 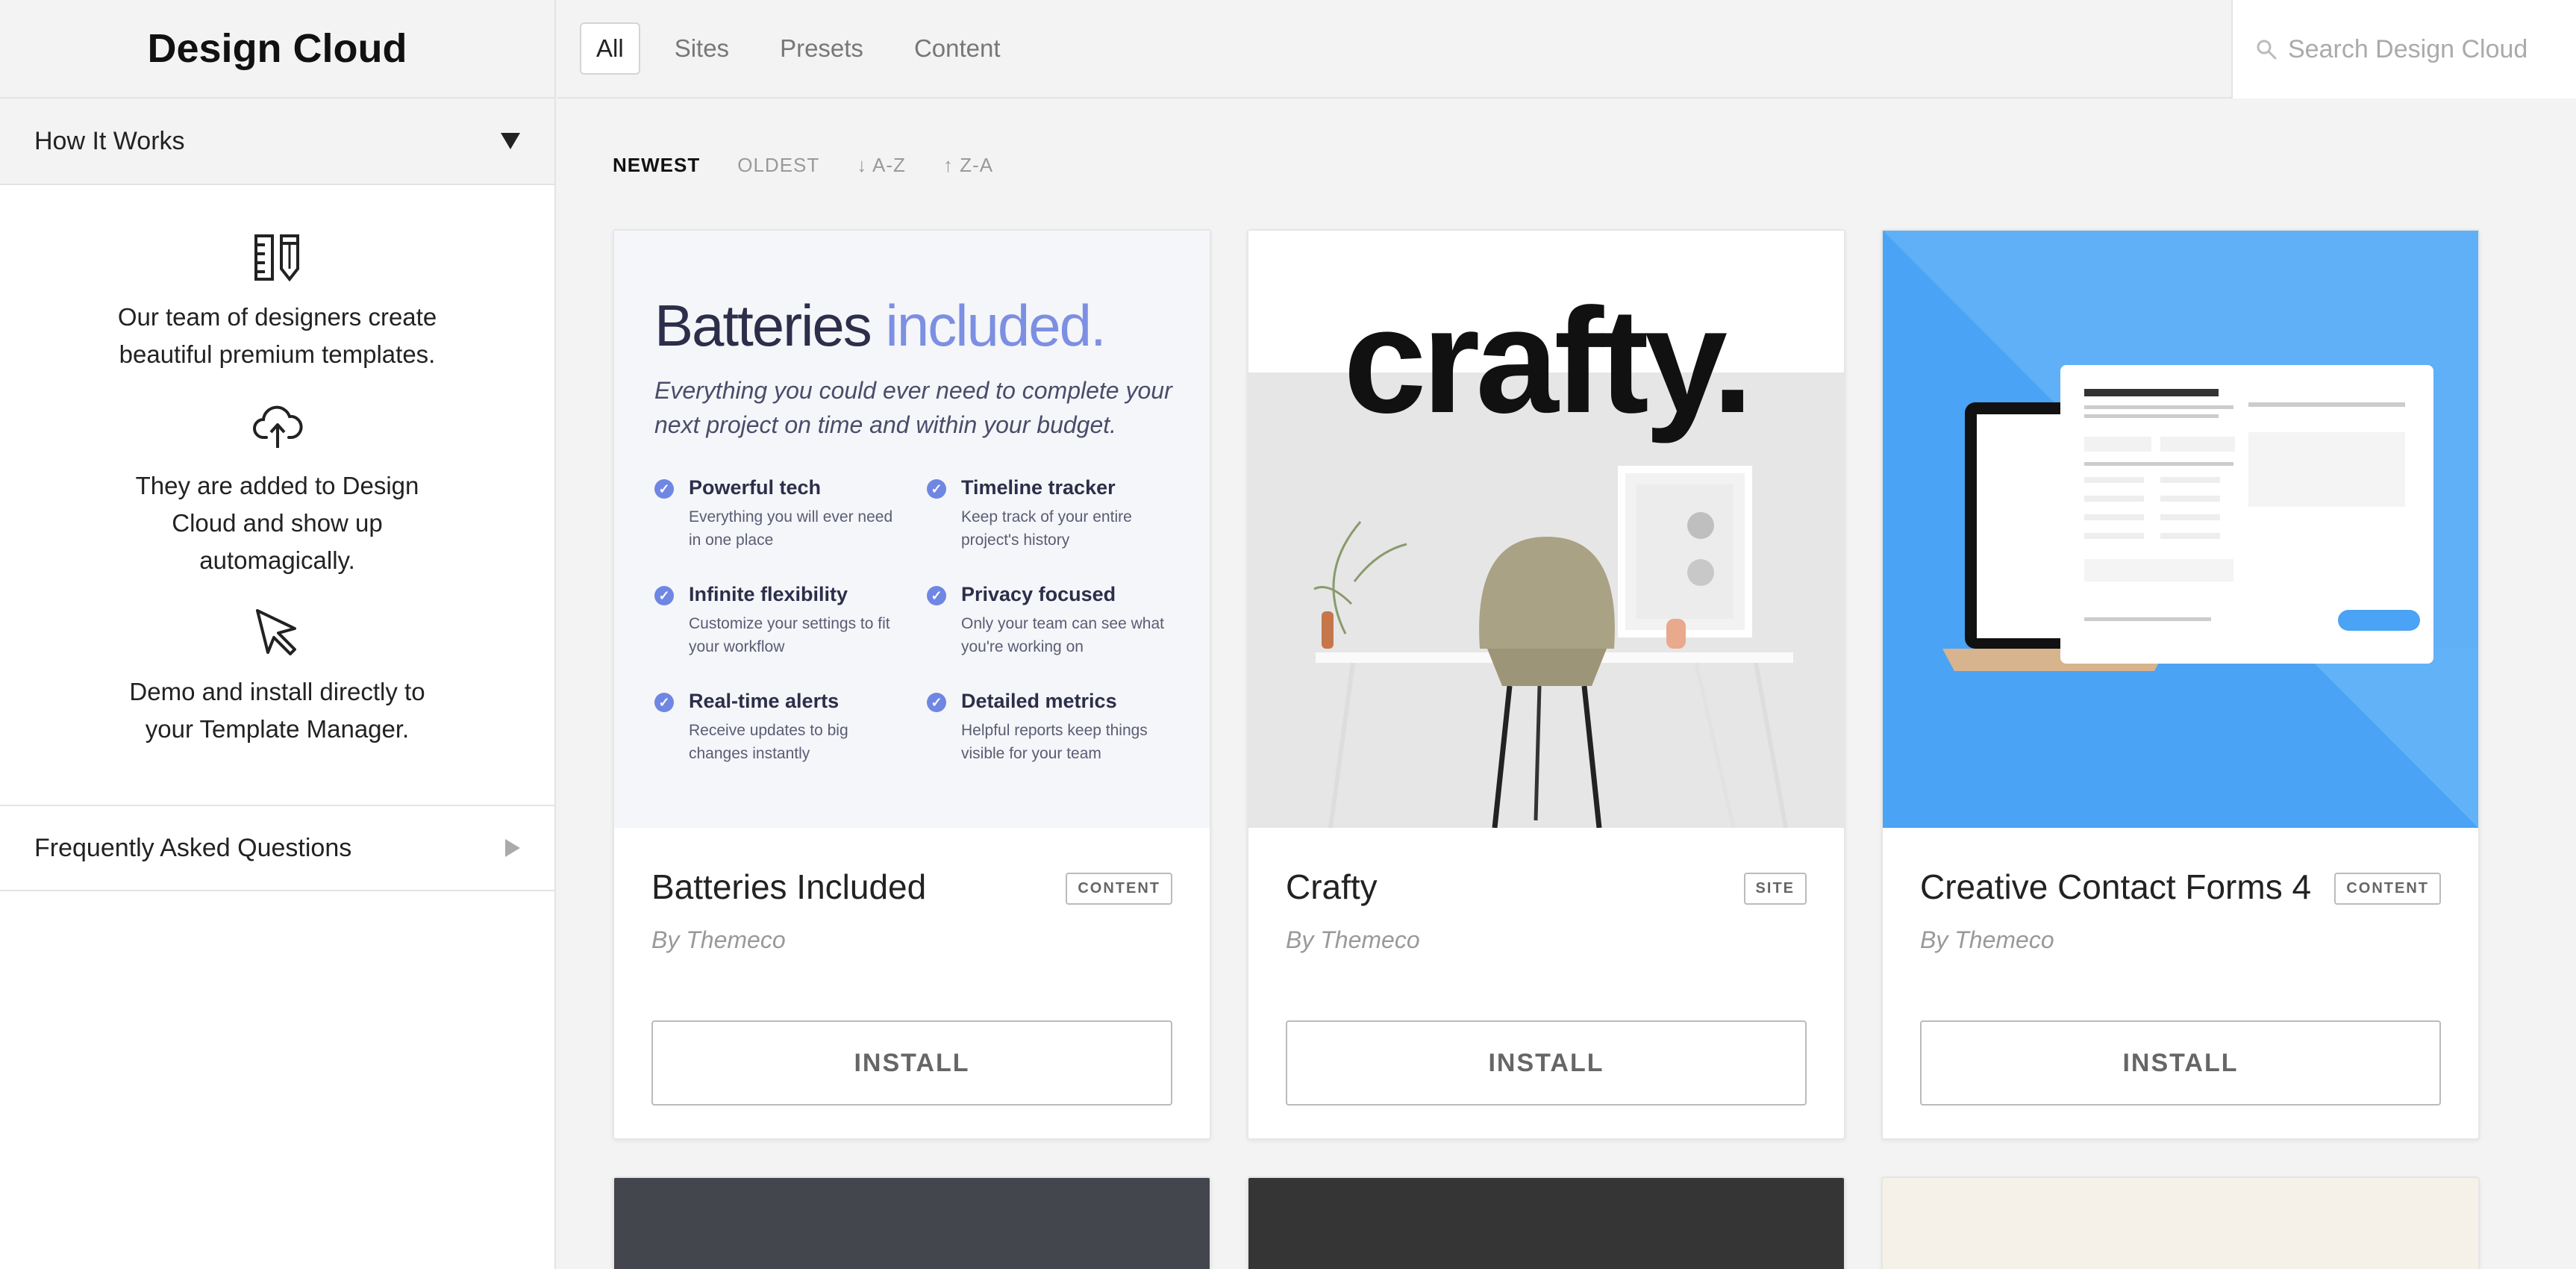 I want to click on cursor-arrow-icon, so click(x=275, y=632).